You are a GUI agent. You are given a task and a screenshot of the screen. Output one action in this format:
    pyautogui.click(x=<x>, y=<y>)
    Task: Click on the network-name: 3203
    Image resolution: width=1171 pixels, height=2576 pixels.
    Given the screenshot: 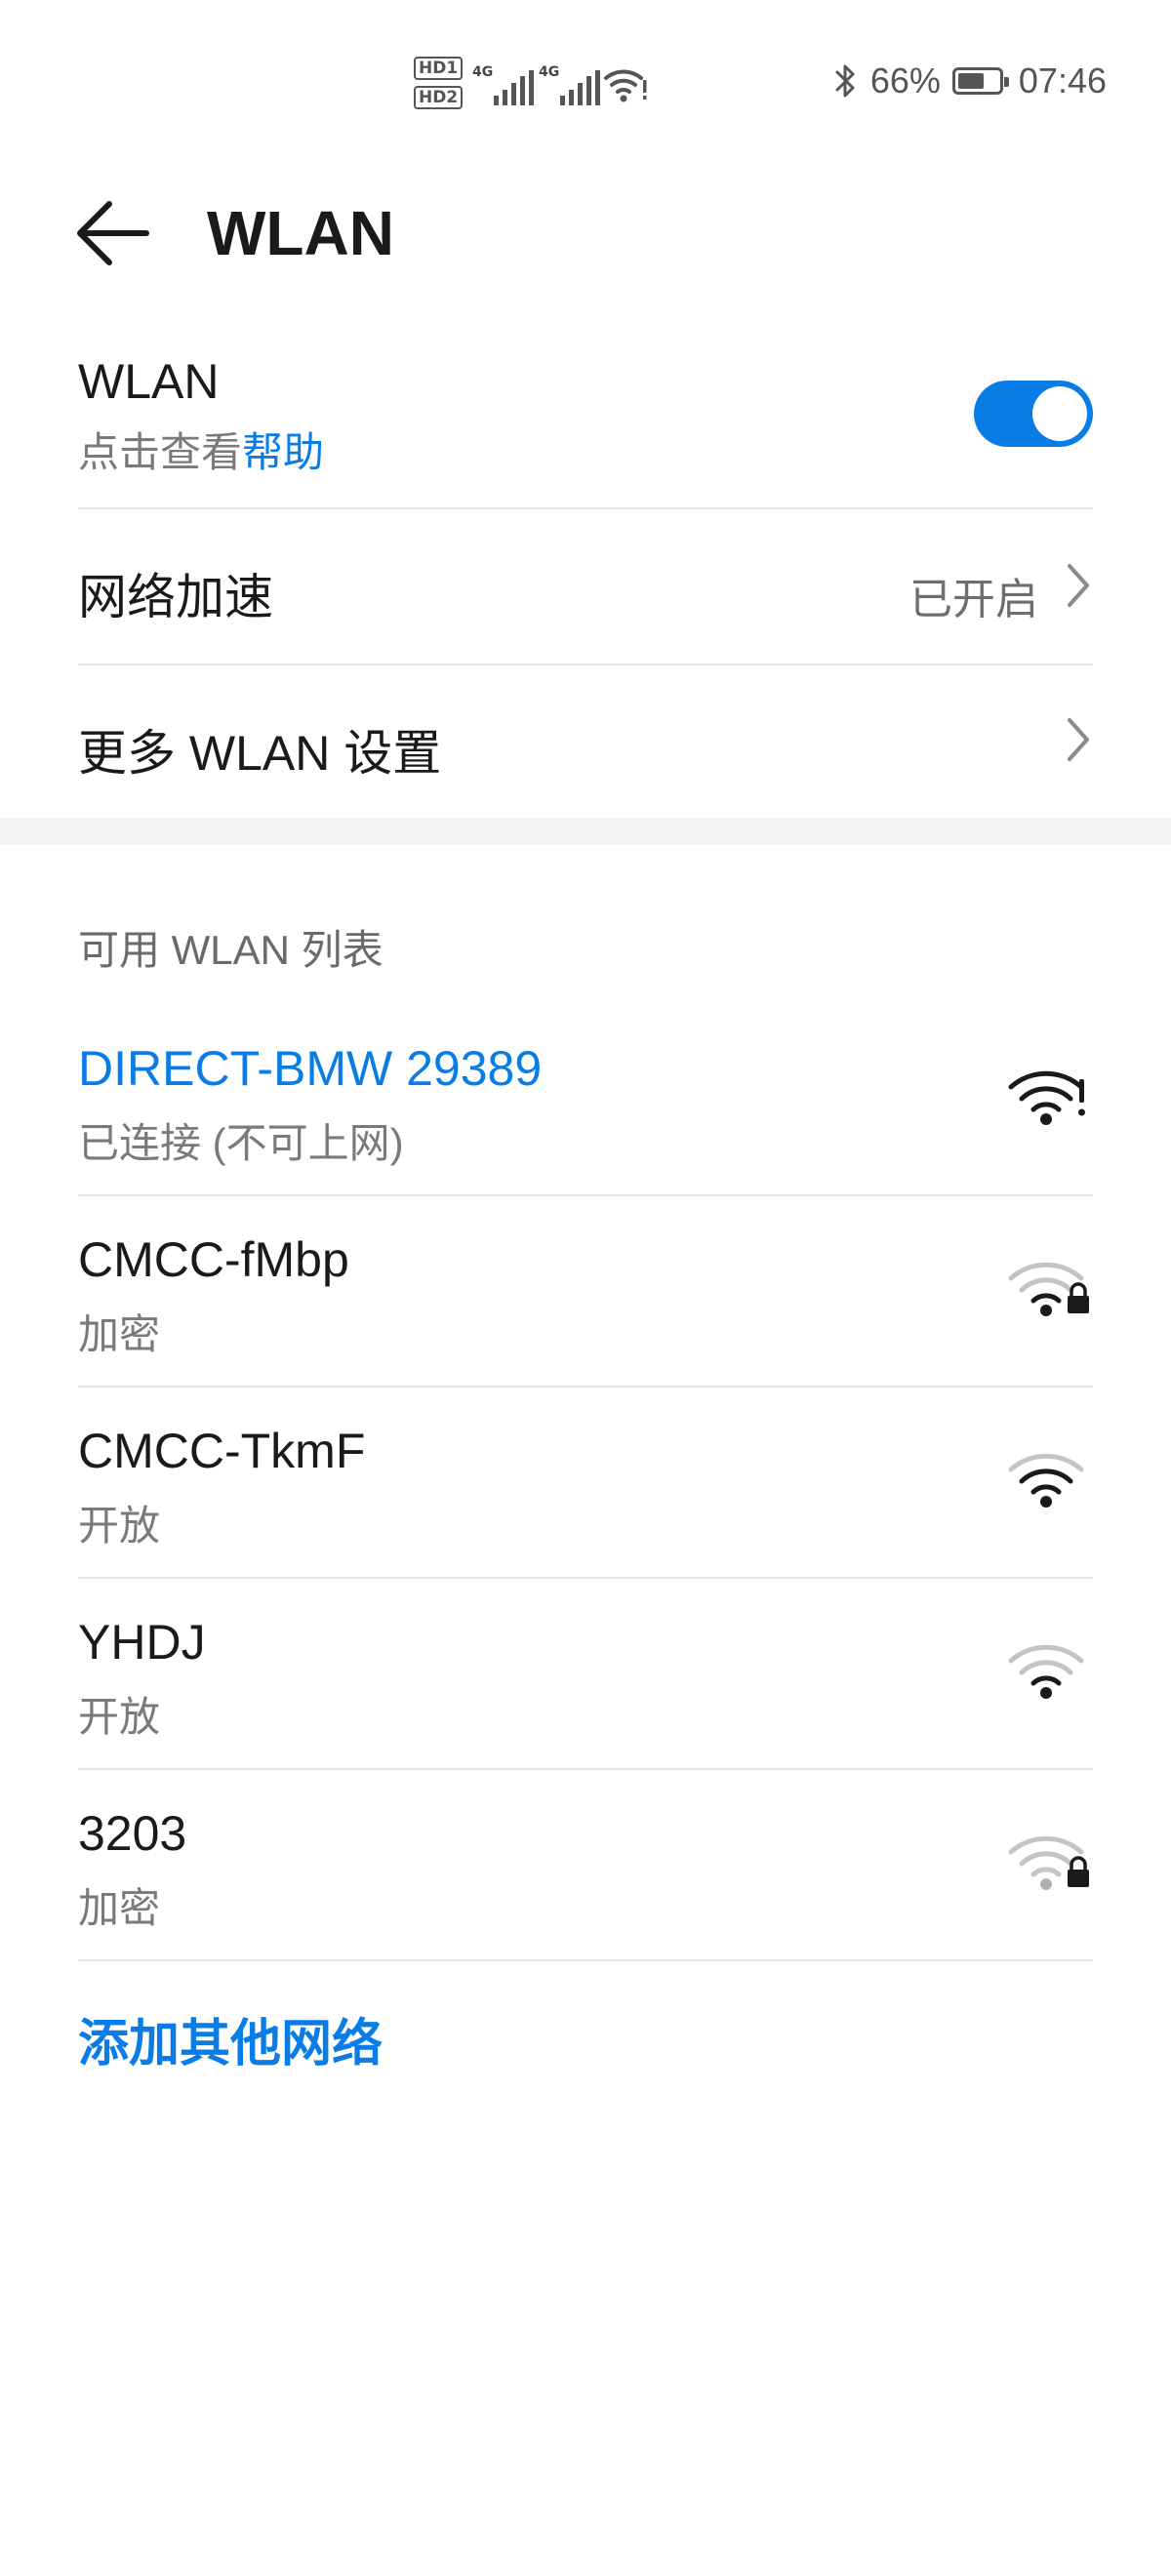 What is the action you would take?
    pyautogui.click(x=132, y=1833)
    